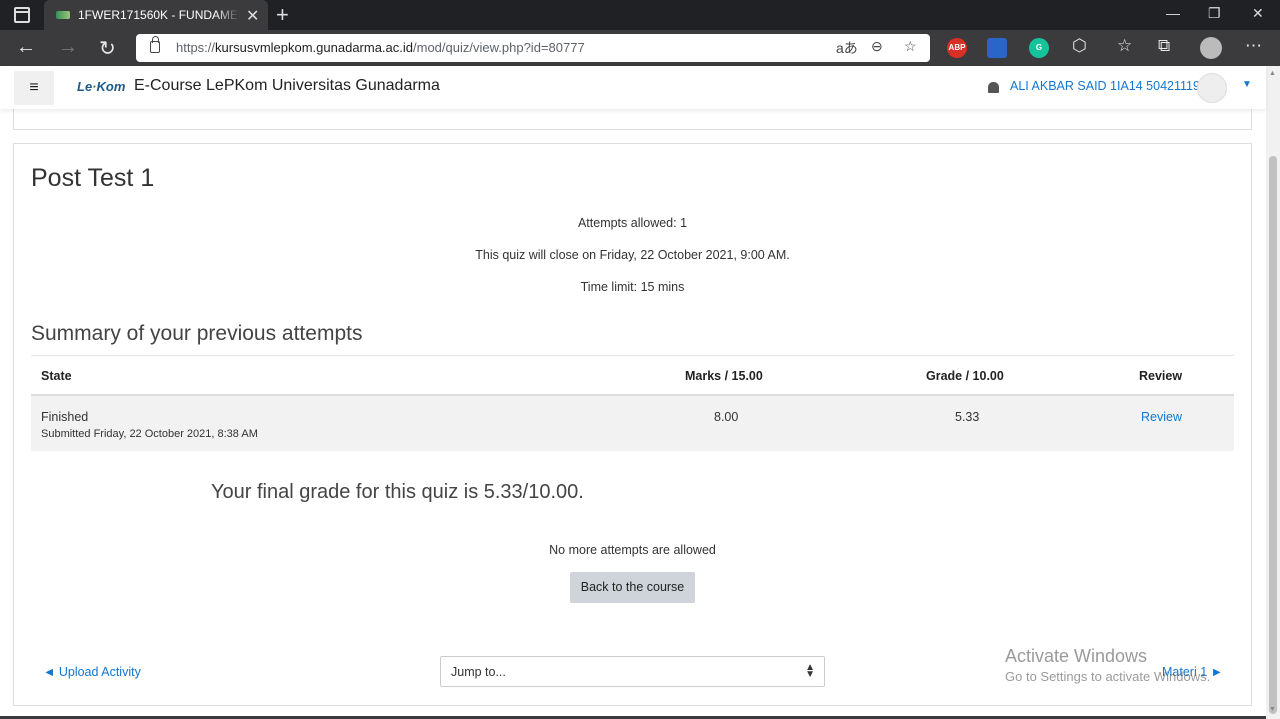  What do you see at coordinates (1079, 46) in the screenshot?
I see `extensions-icon: ⬡` at bounding box center [1079, 46].